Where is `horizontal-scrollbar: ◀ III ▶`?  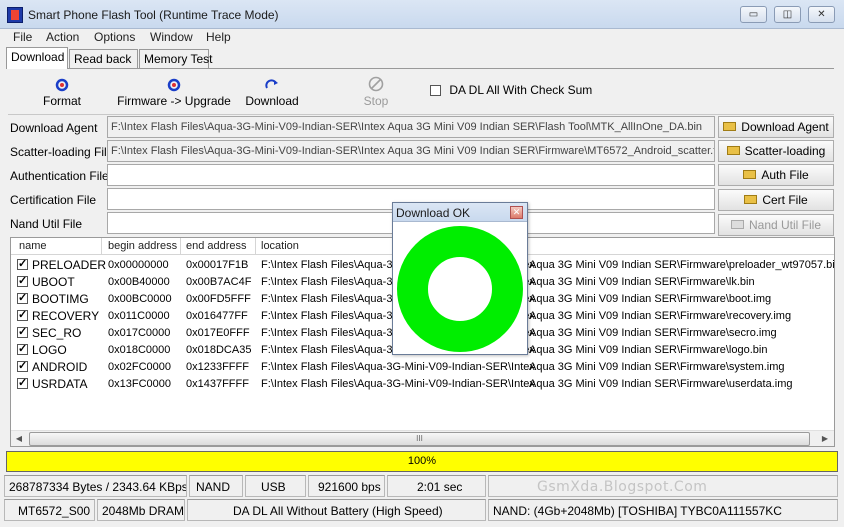 horizontal-scrollbar: ◀ III ▶ is located at coordinates (422, 438).